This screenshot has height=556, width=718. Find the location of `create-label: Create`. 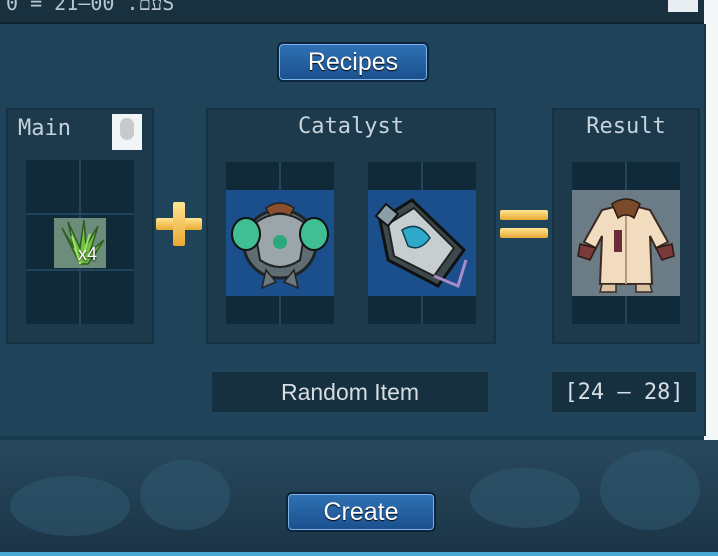

create-label: Create is located at coordinates (361, 511).